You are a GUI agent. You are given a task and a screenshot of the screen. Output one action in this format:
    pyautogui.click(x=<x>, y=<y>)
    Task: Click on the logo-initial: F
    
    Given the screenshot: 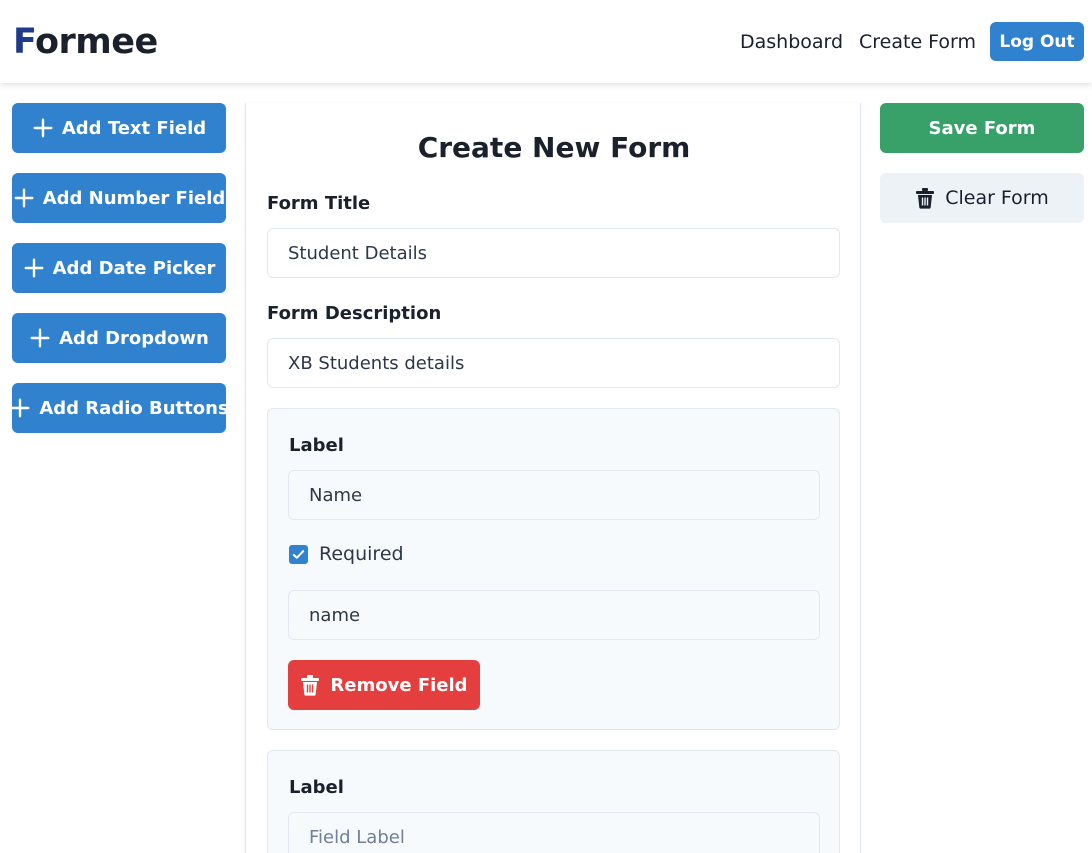 What is the action you would take?
    pyautogui.click(x=24, y=42)
    